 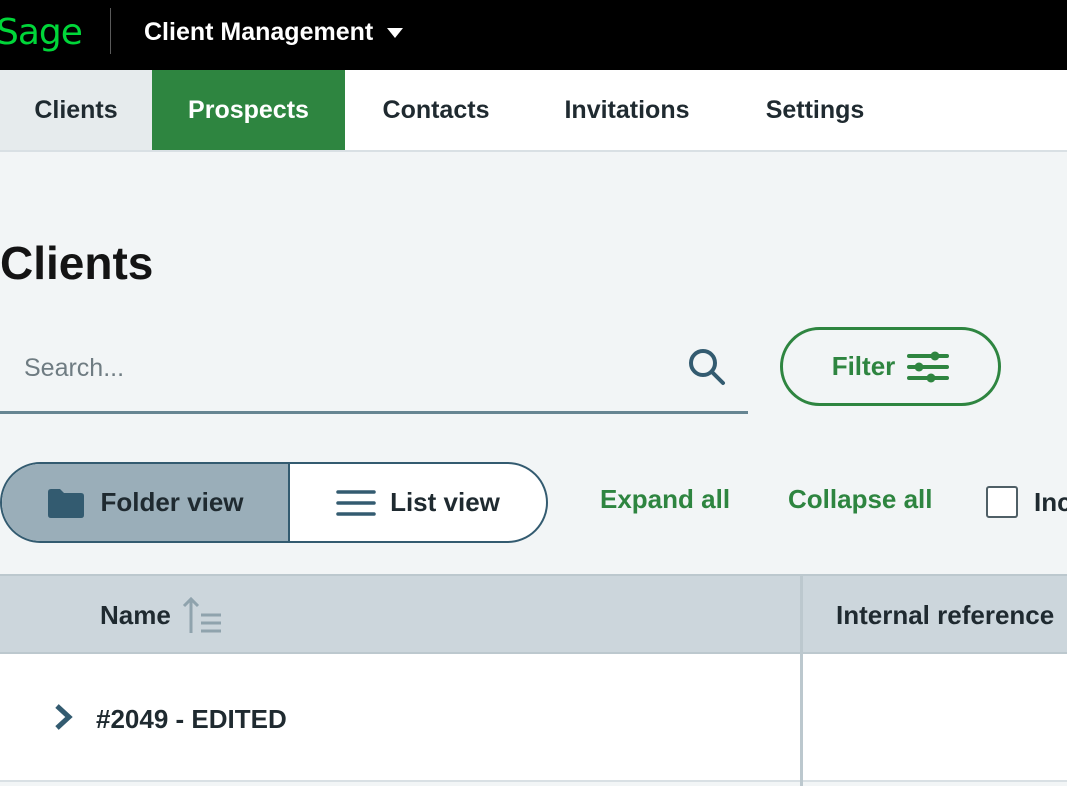 I want to click on list-view-button: List view, so click(x=418, y=502).